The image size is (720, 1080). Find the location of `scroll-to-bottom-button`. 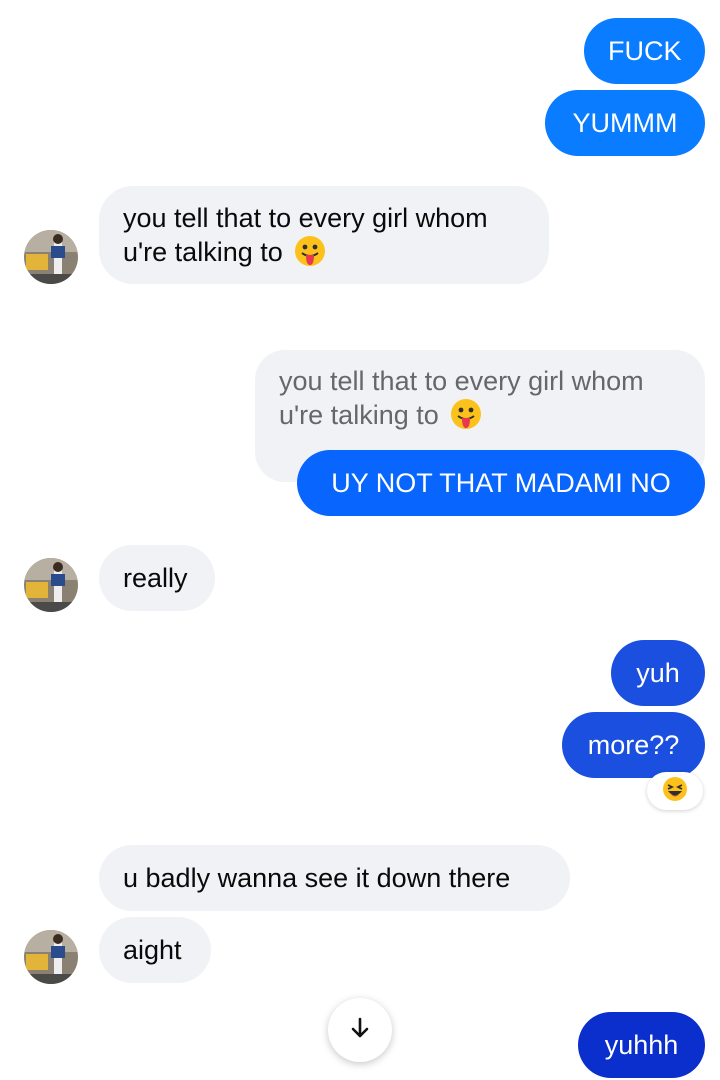

scroll-to-bottom-button is located at coordinates (360, 1030).